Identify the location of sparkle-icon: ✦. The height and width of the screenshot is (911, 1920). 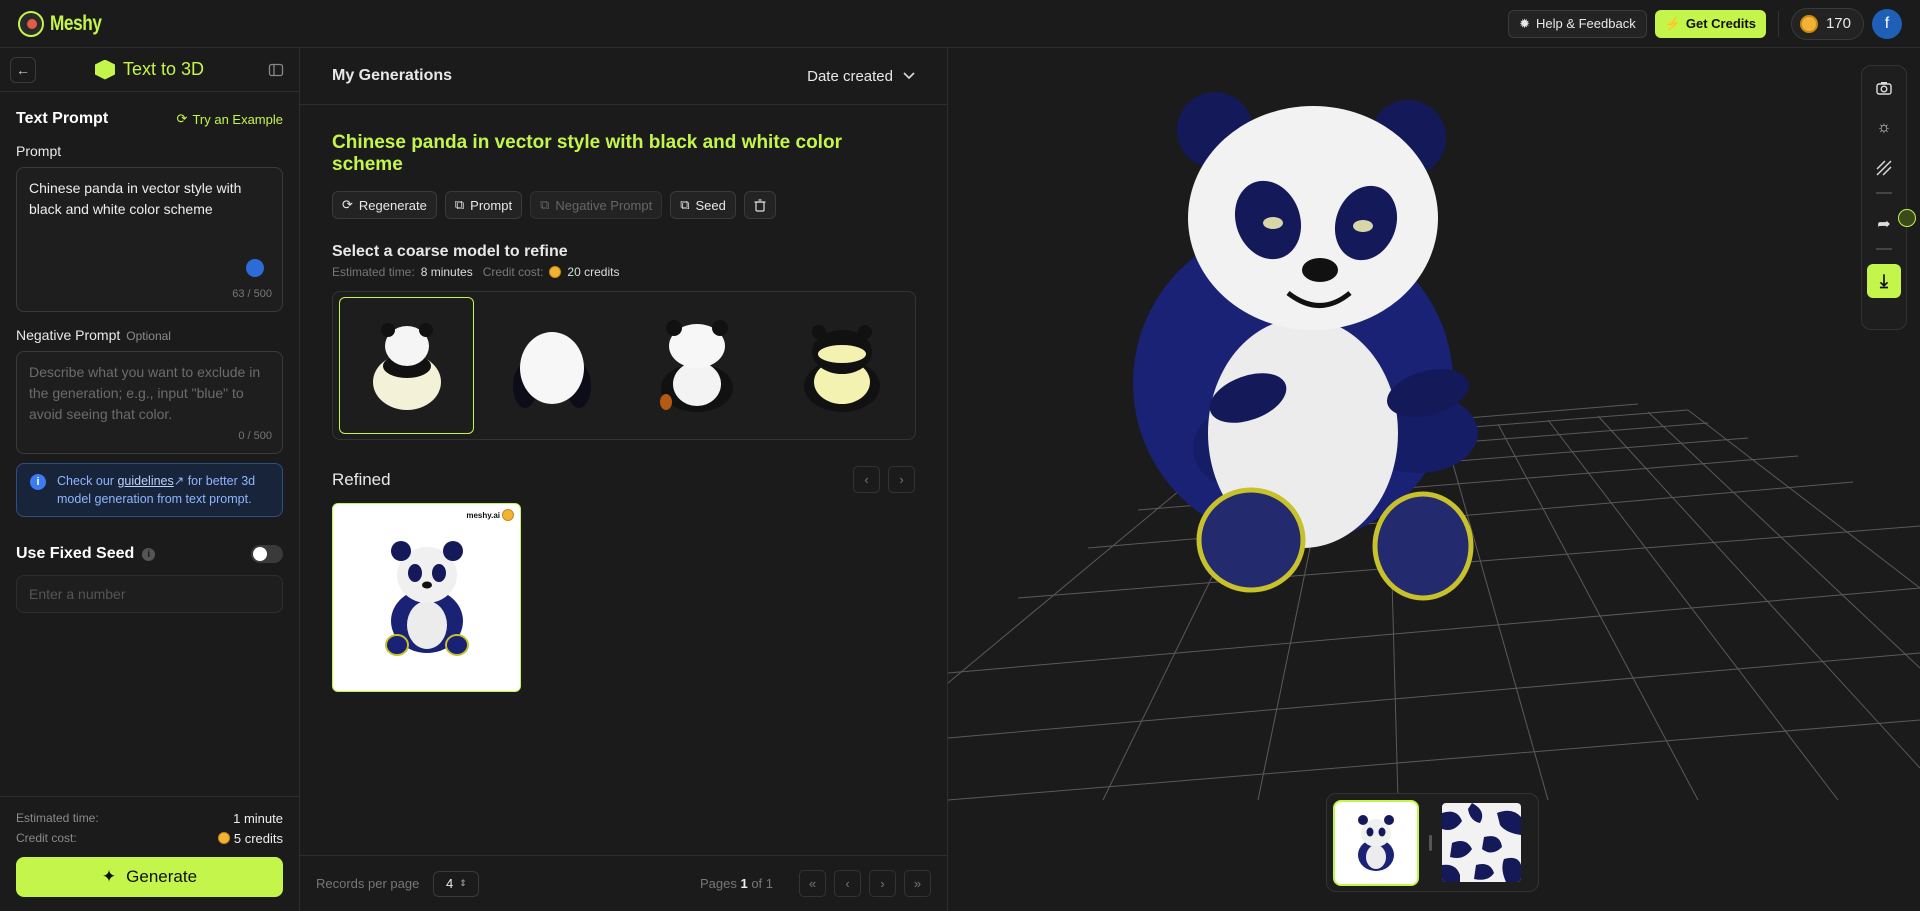
(109, 876).